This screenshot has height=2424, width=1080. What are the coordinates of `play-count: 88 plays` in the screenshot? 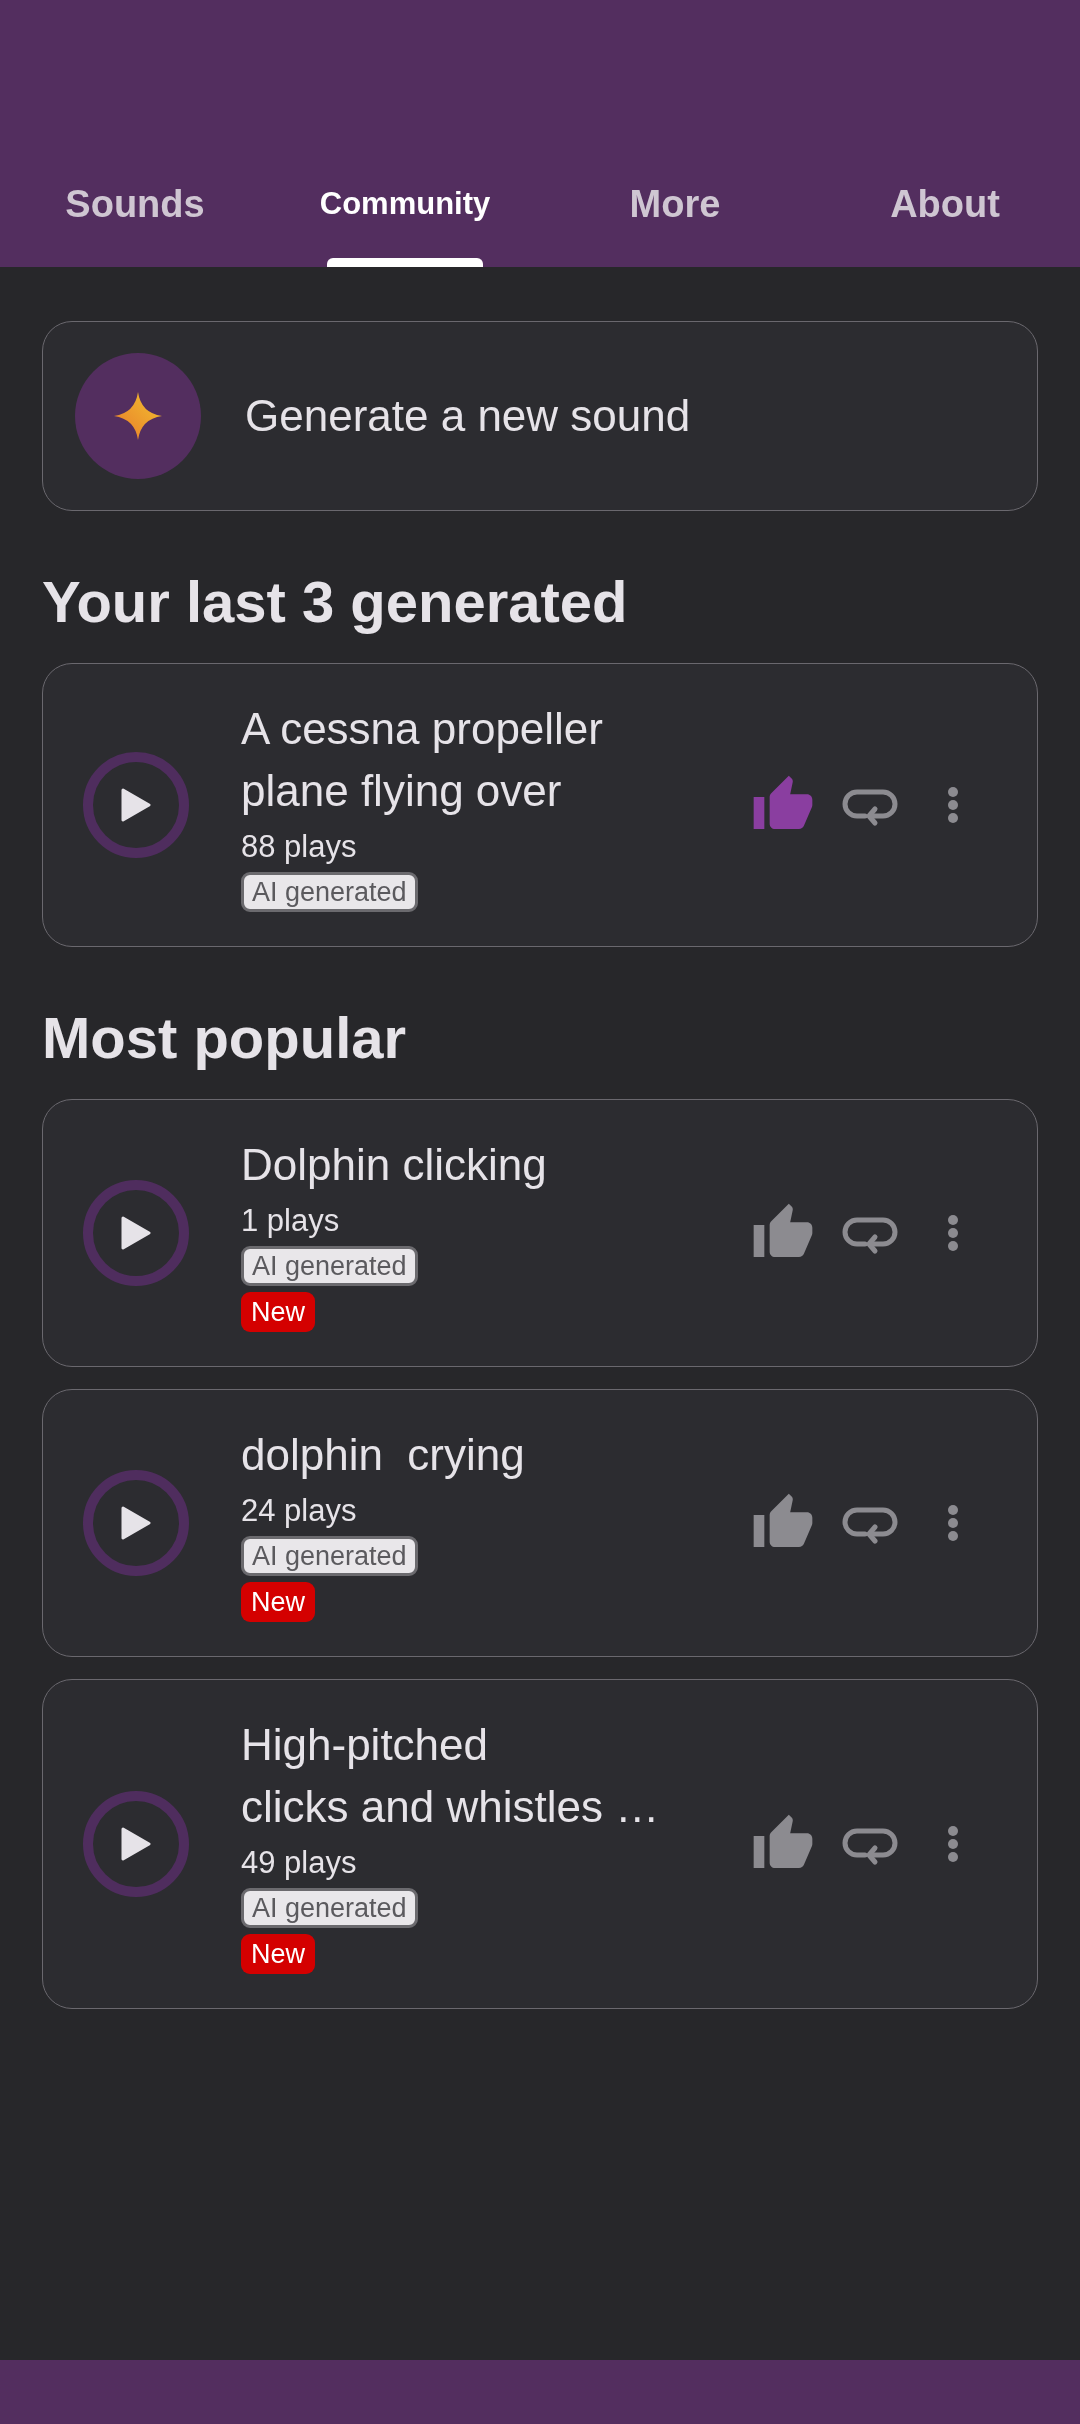 It's located at (299, 847).